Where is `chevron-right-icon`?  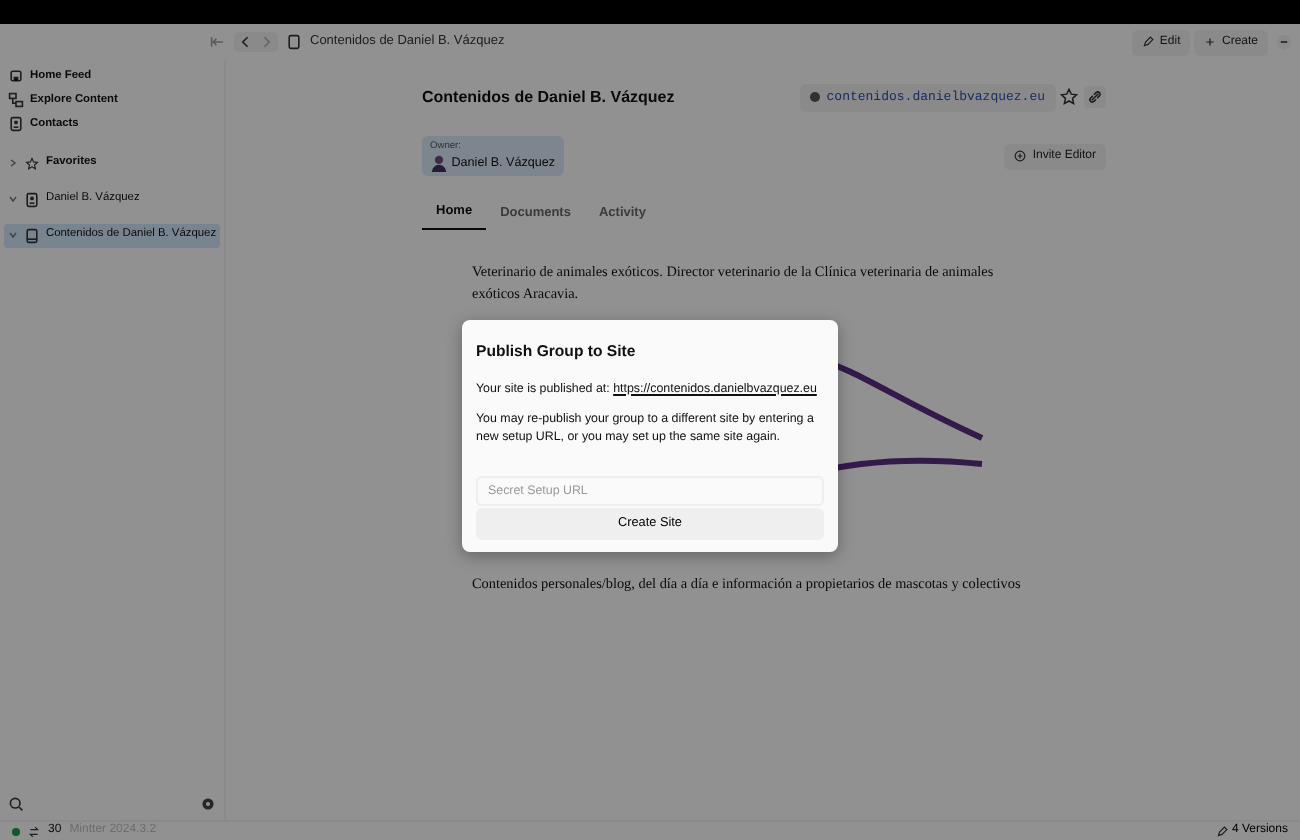 chevron-right-icon is located at coordinates (13, 163).